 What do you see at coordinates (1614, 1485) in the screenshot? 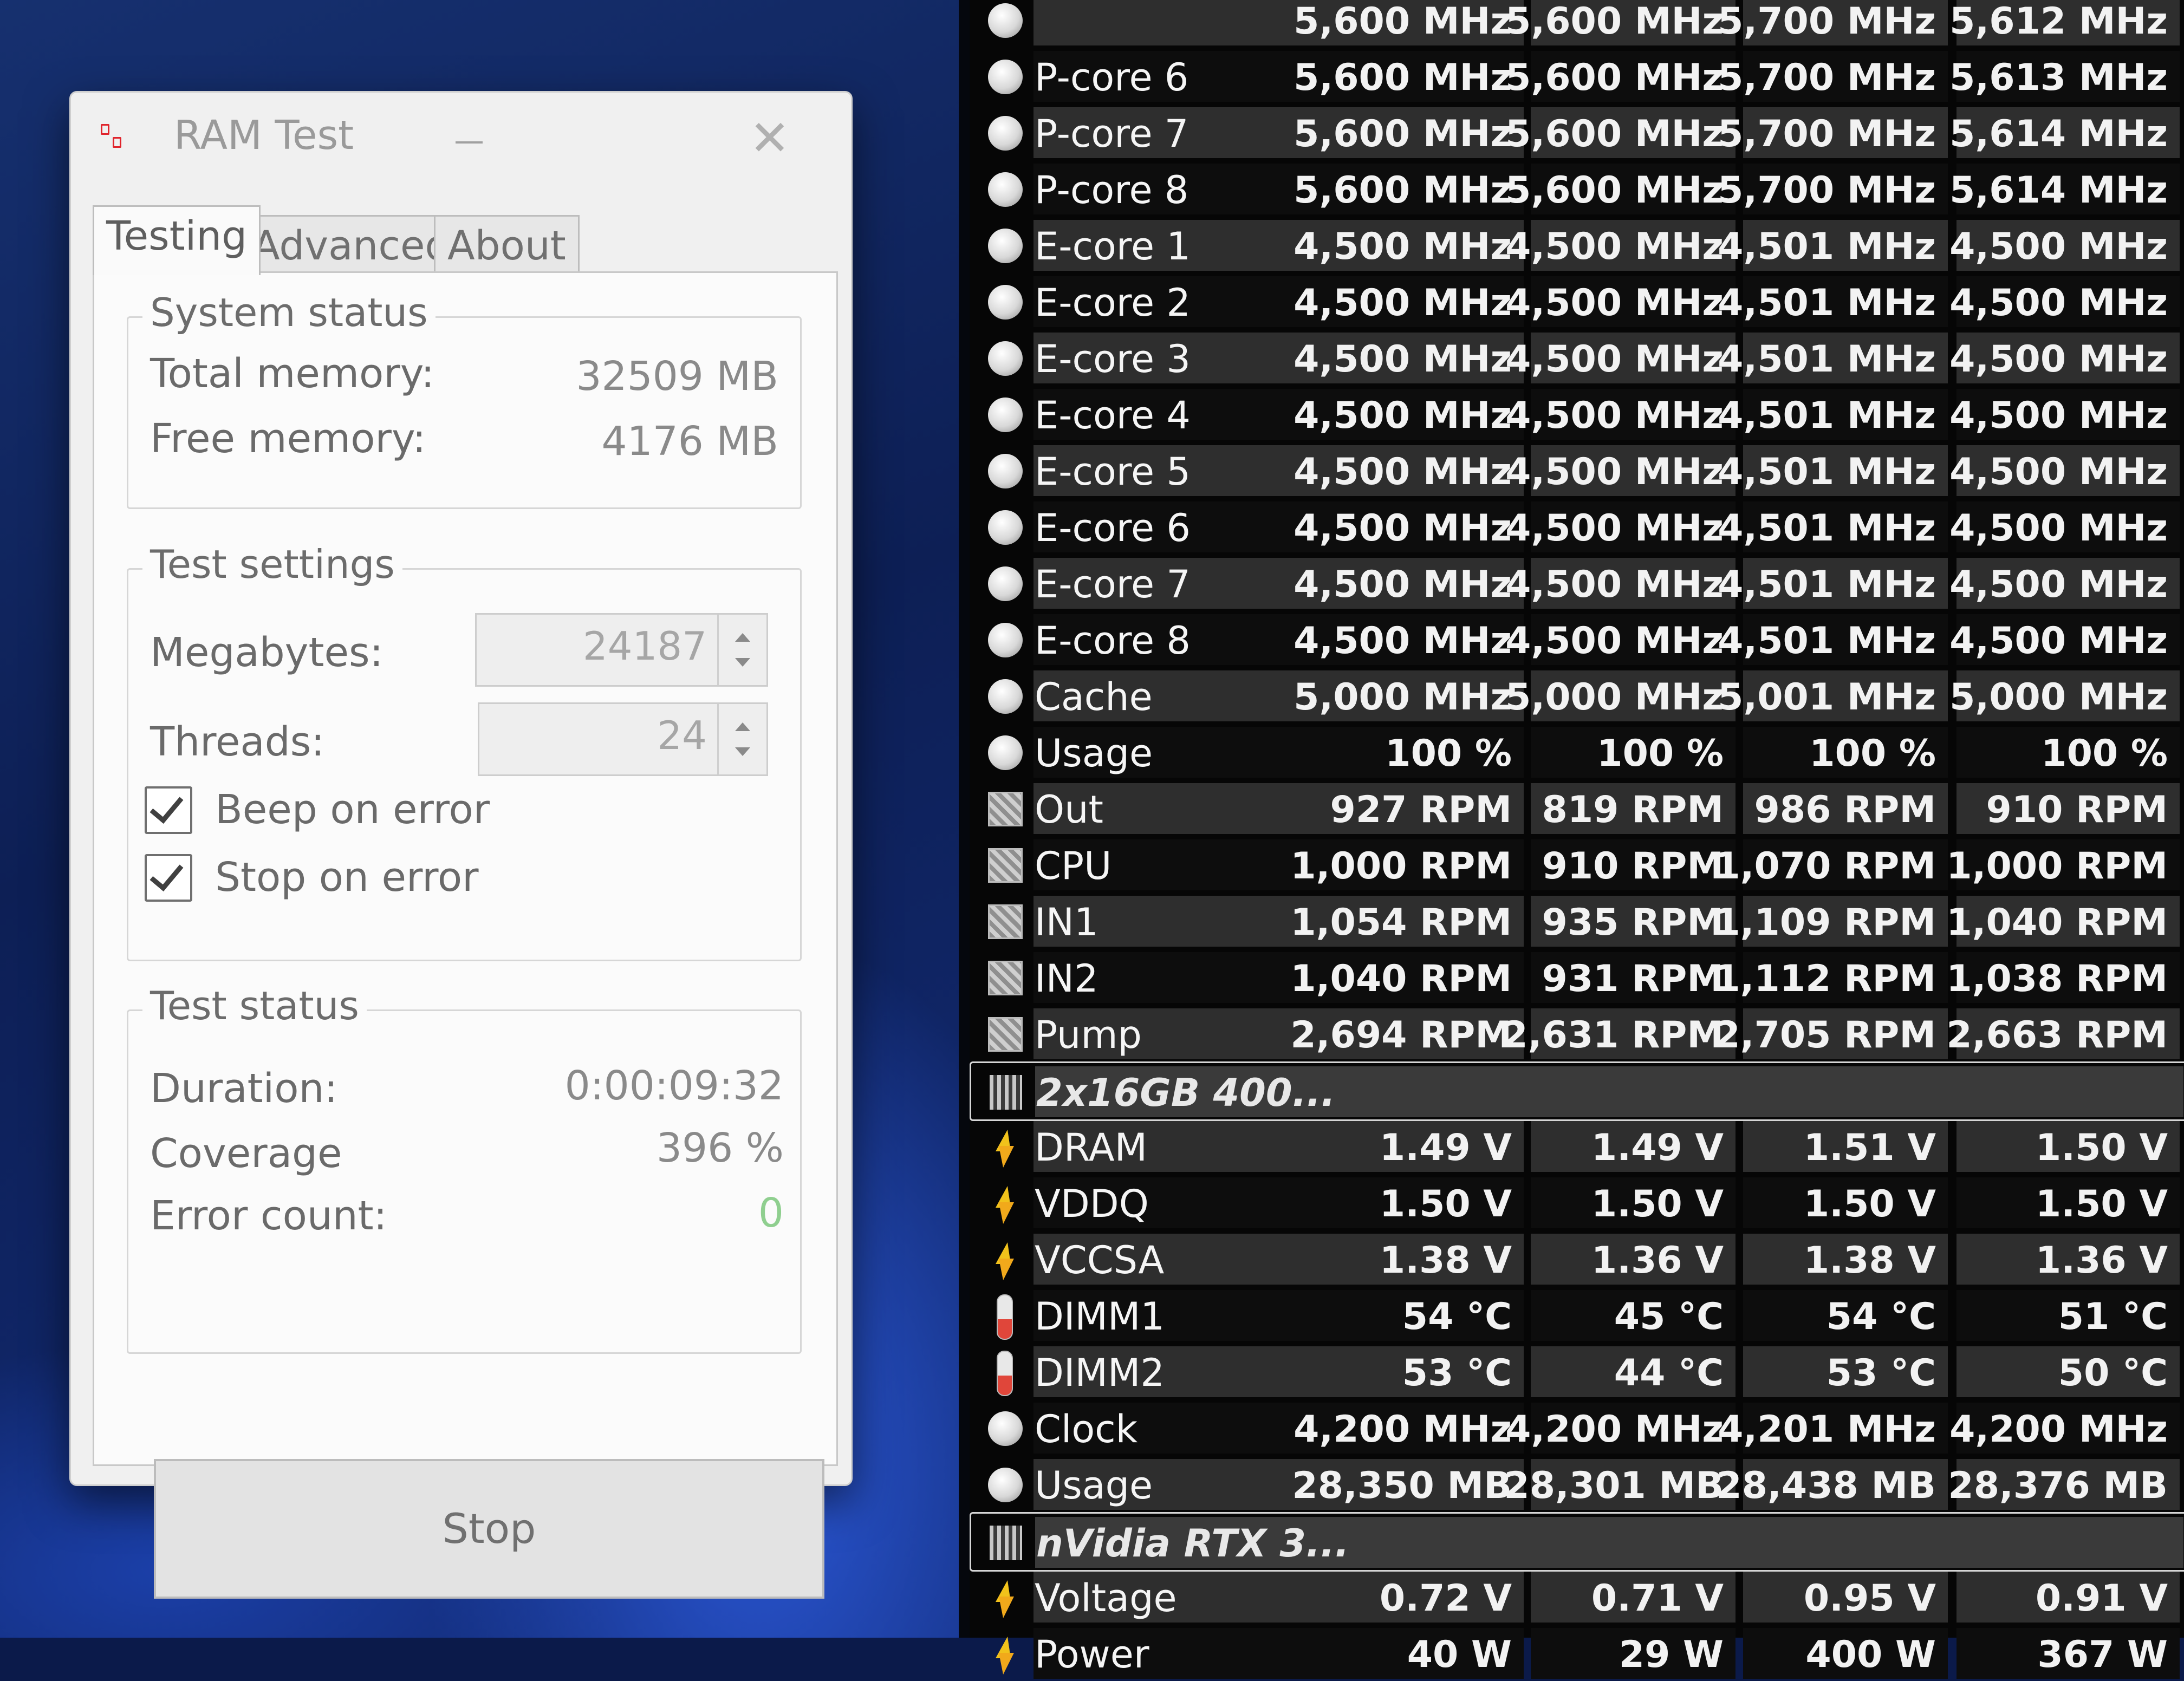
I see `sensor-value: 28,301 MB` at bounding box center [1614, 1485].